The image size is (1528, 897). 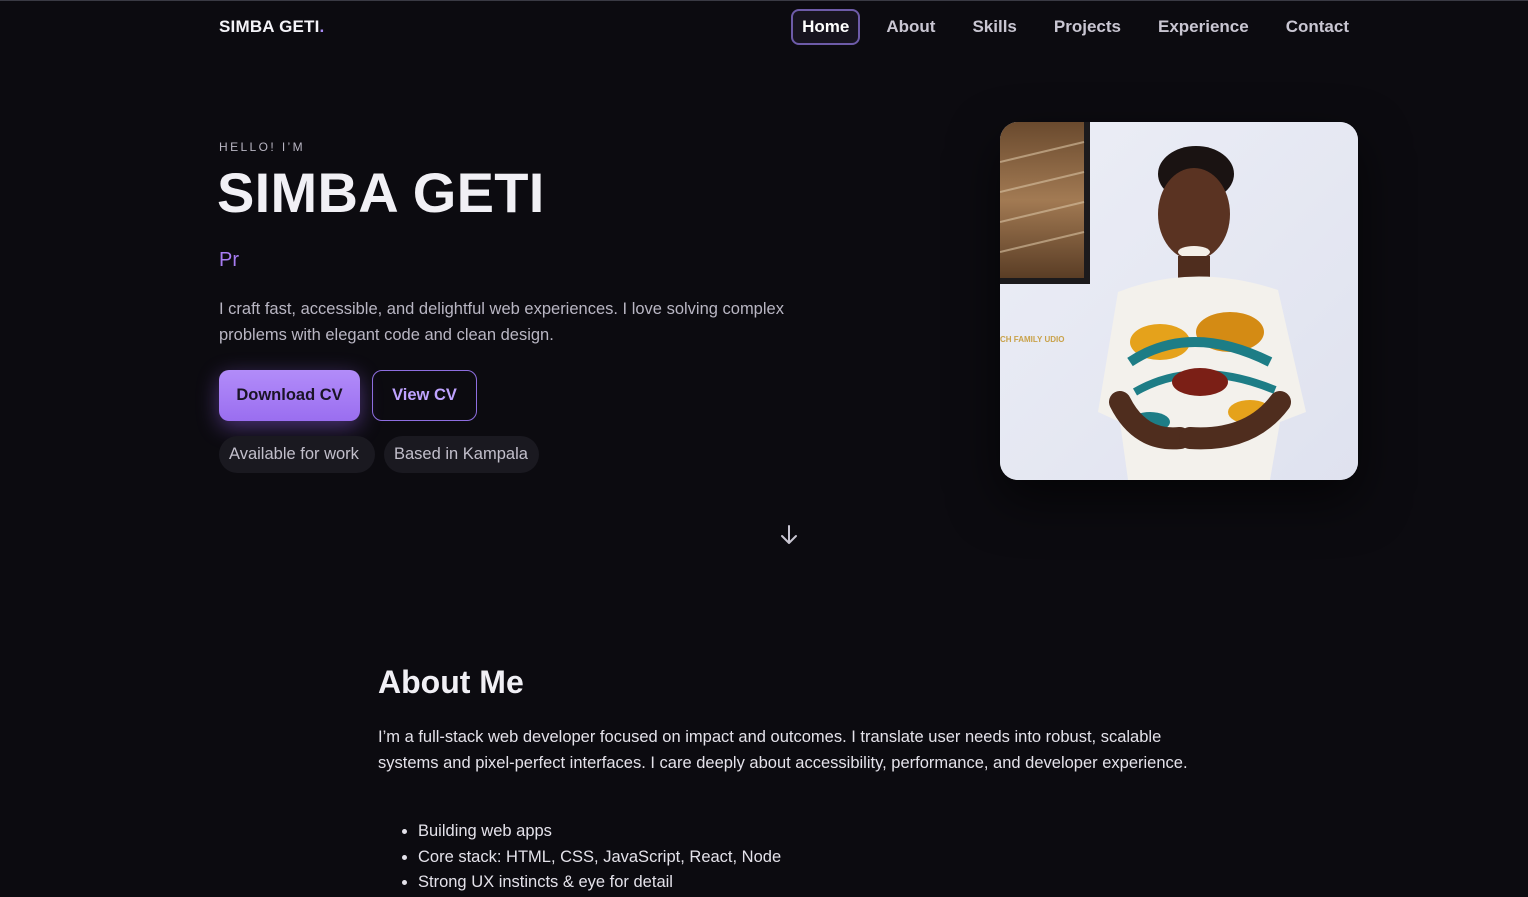 What do you see at coordinates (424, 395) in the screenshot?
I see `view-cv-button: View CV` at bounding box center [424, 395].